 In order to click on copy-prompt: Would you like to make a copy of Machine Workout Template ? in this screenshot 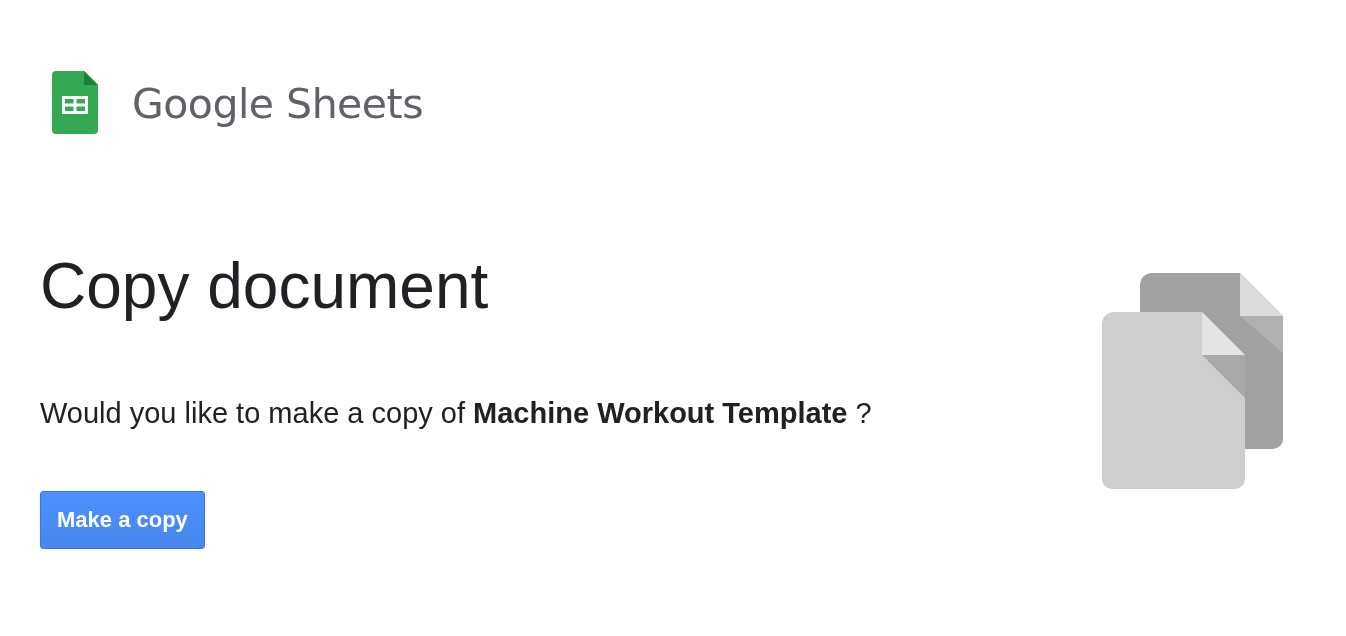, I will do `click(456, 413)`.